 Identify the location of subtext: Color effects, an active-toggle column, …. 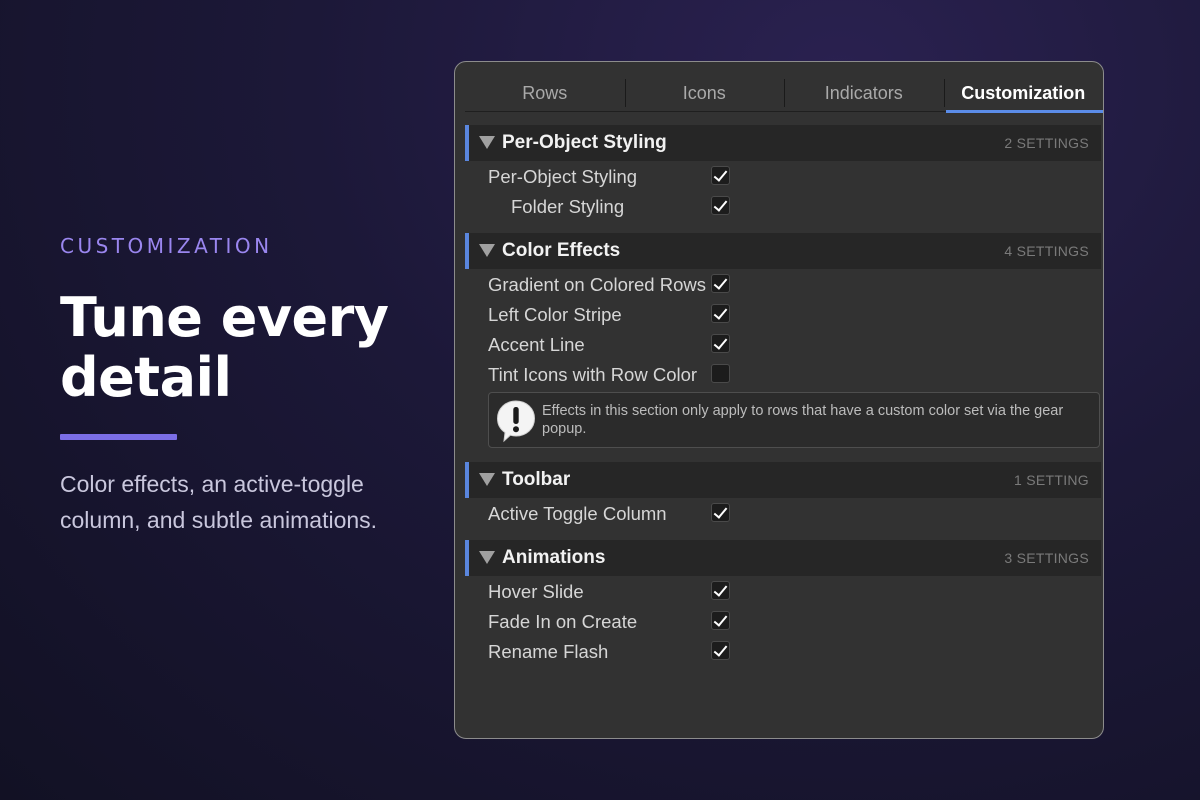
(219, 502).